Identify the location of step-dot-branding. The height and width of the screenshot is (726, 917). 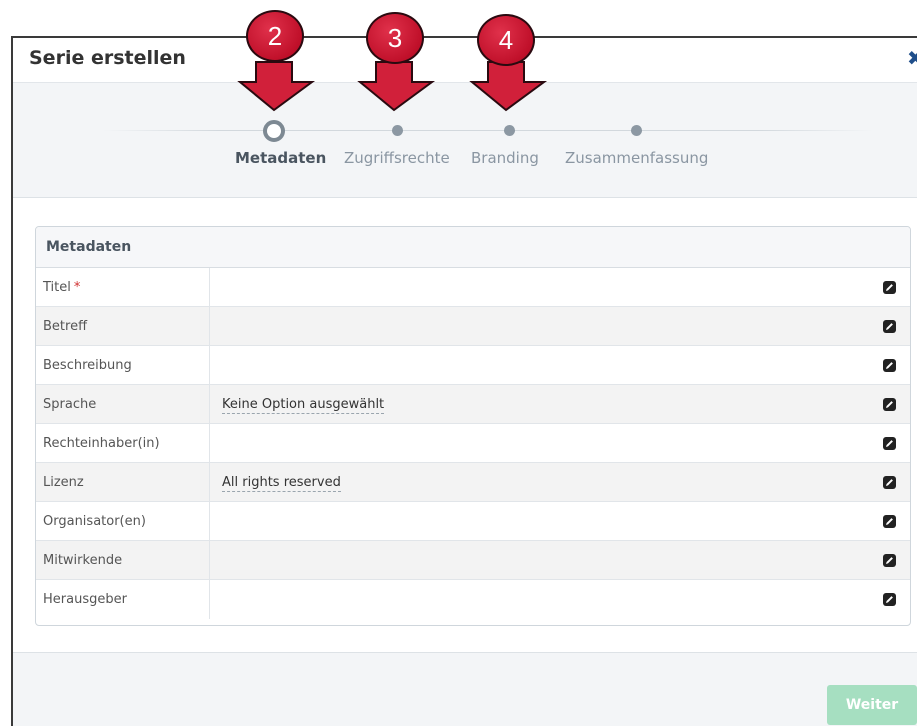
(509, 130).